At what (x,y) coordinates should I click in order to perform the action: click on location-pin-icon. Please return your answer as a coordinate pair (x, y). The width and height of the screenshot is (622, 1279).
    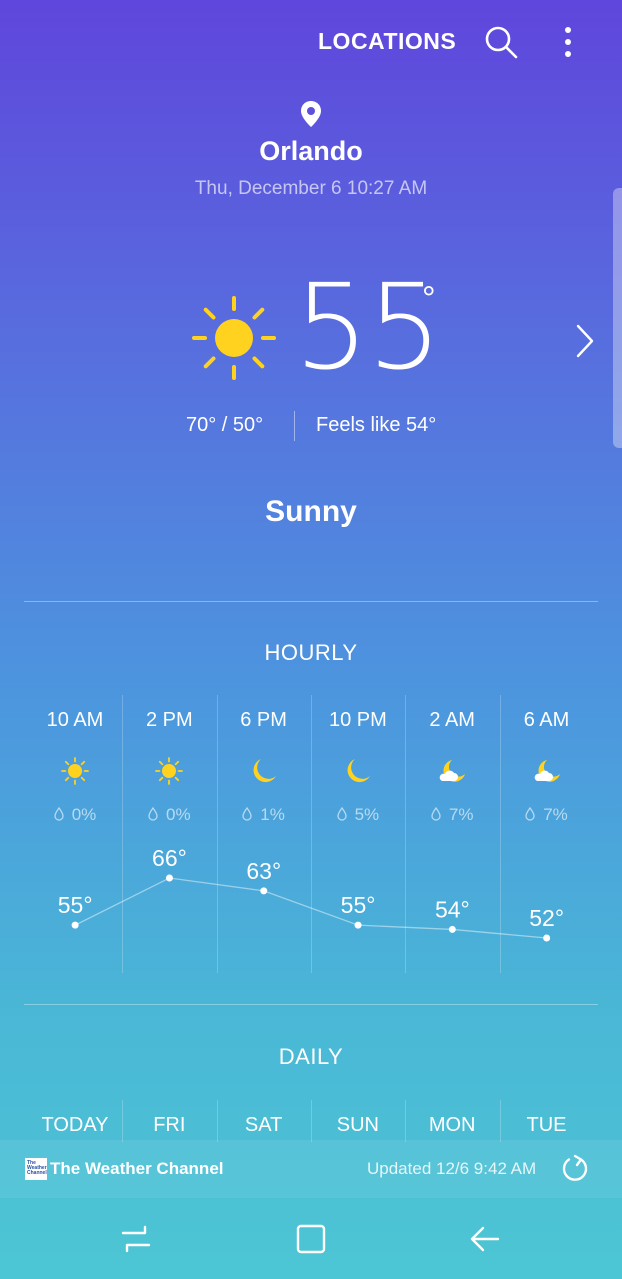
    Looking at the image, I should click on (311, 114).